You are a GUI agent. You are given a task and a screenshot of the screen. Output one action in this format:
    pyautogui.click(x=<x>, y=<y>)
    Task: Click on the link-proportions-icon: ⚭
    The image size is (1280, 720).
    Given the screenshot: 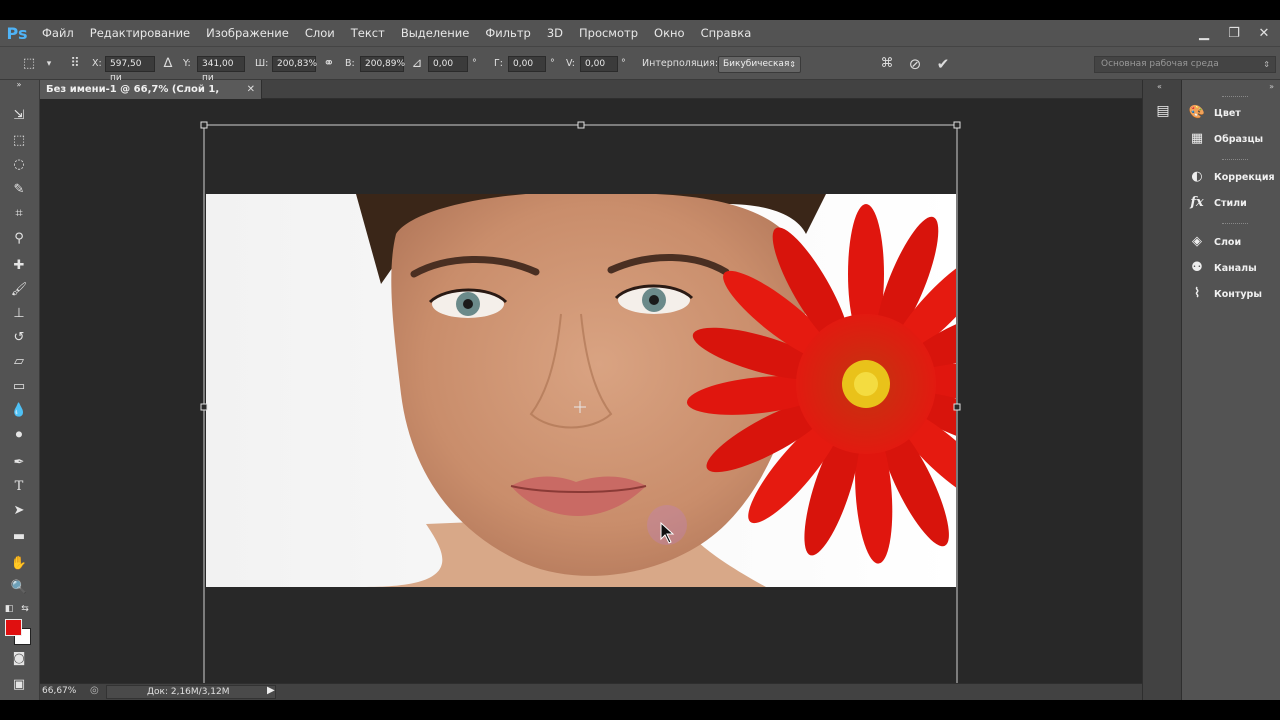 What is the action you would take?
    pyautogui.click(x=329, y=64)
    